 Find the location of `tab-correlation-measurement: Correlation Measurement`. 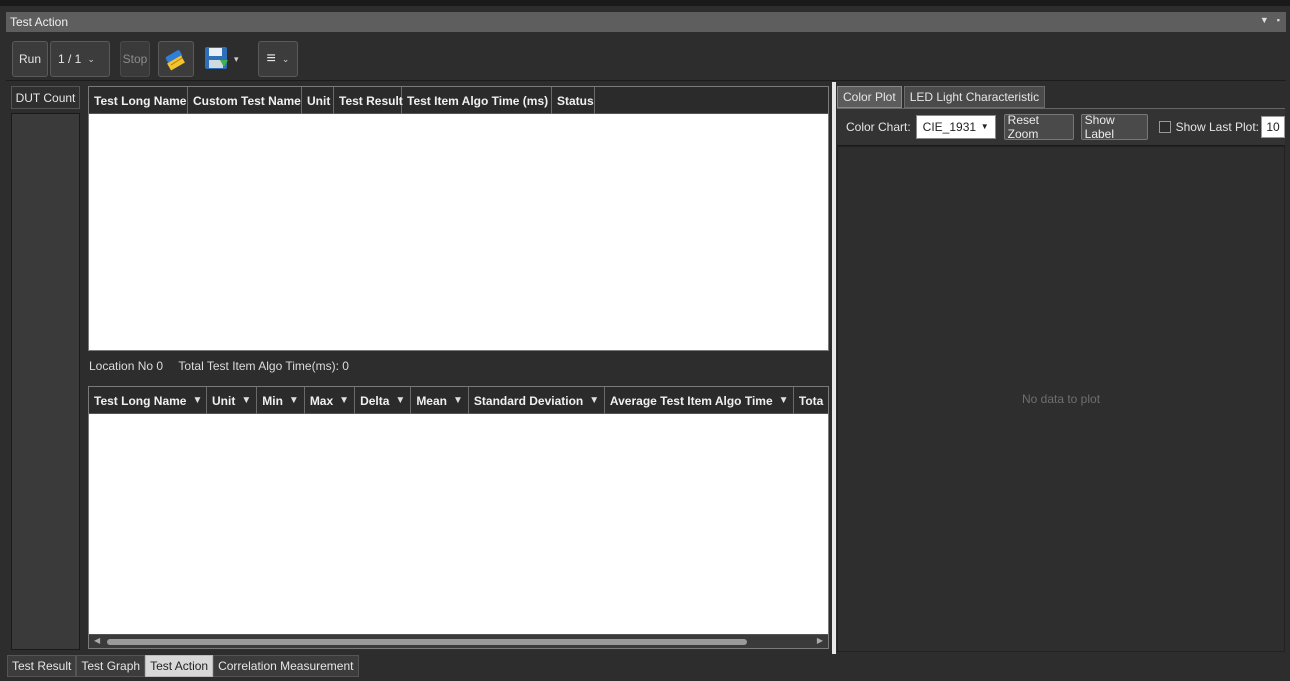

tab-correlation-measurement: Correlation Measurement is located at coordinates (286, 666).